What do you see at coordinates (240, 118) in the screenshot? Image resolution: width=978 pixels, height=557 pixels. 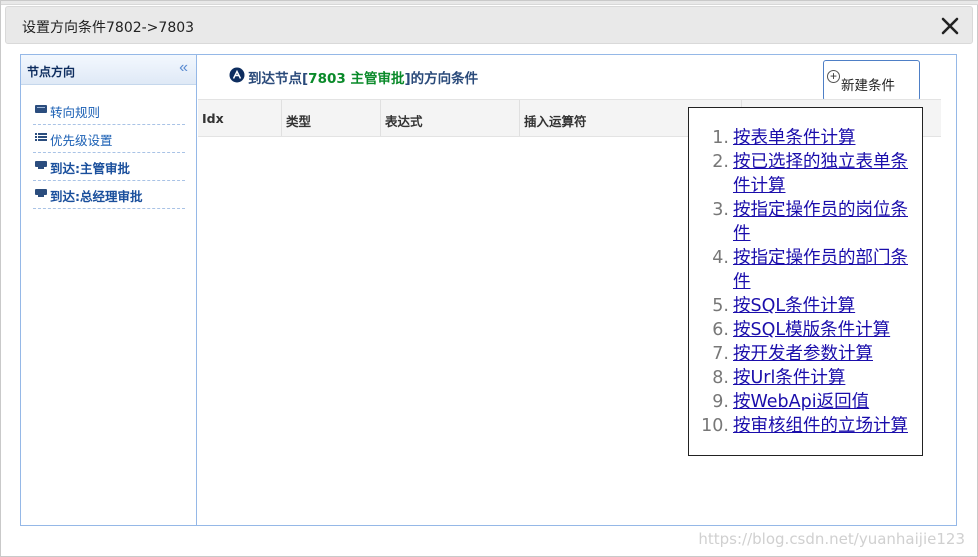 I see `col-idx: Idx` at bounding box center [240, 118].